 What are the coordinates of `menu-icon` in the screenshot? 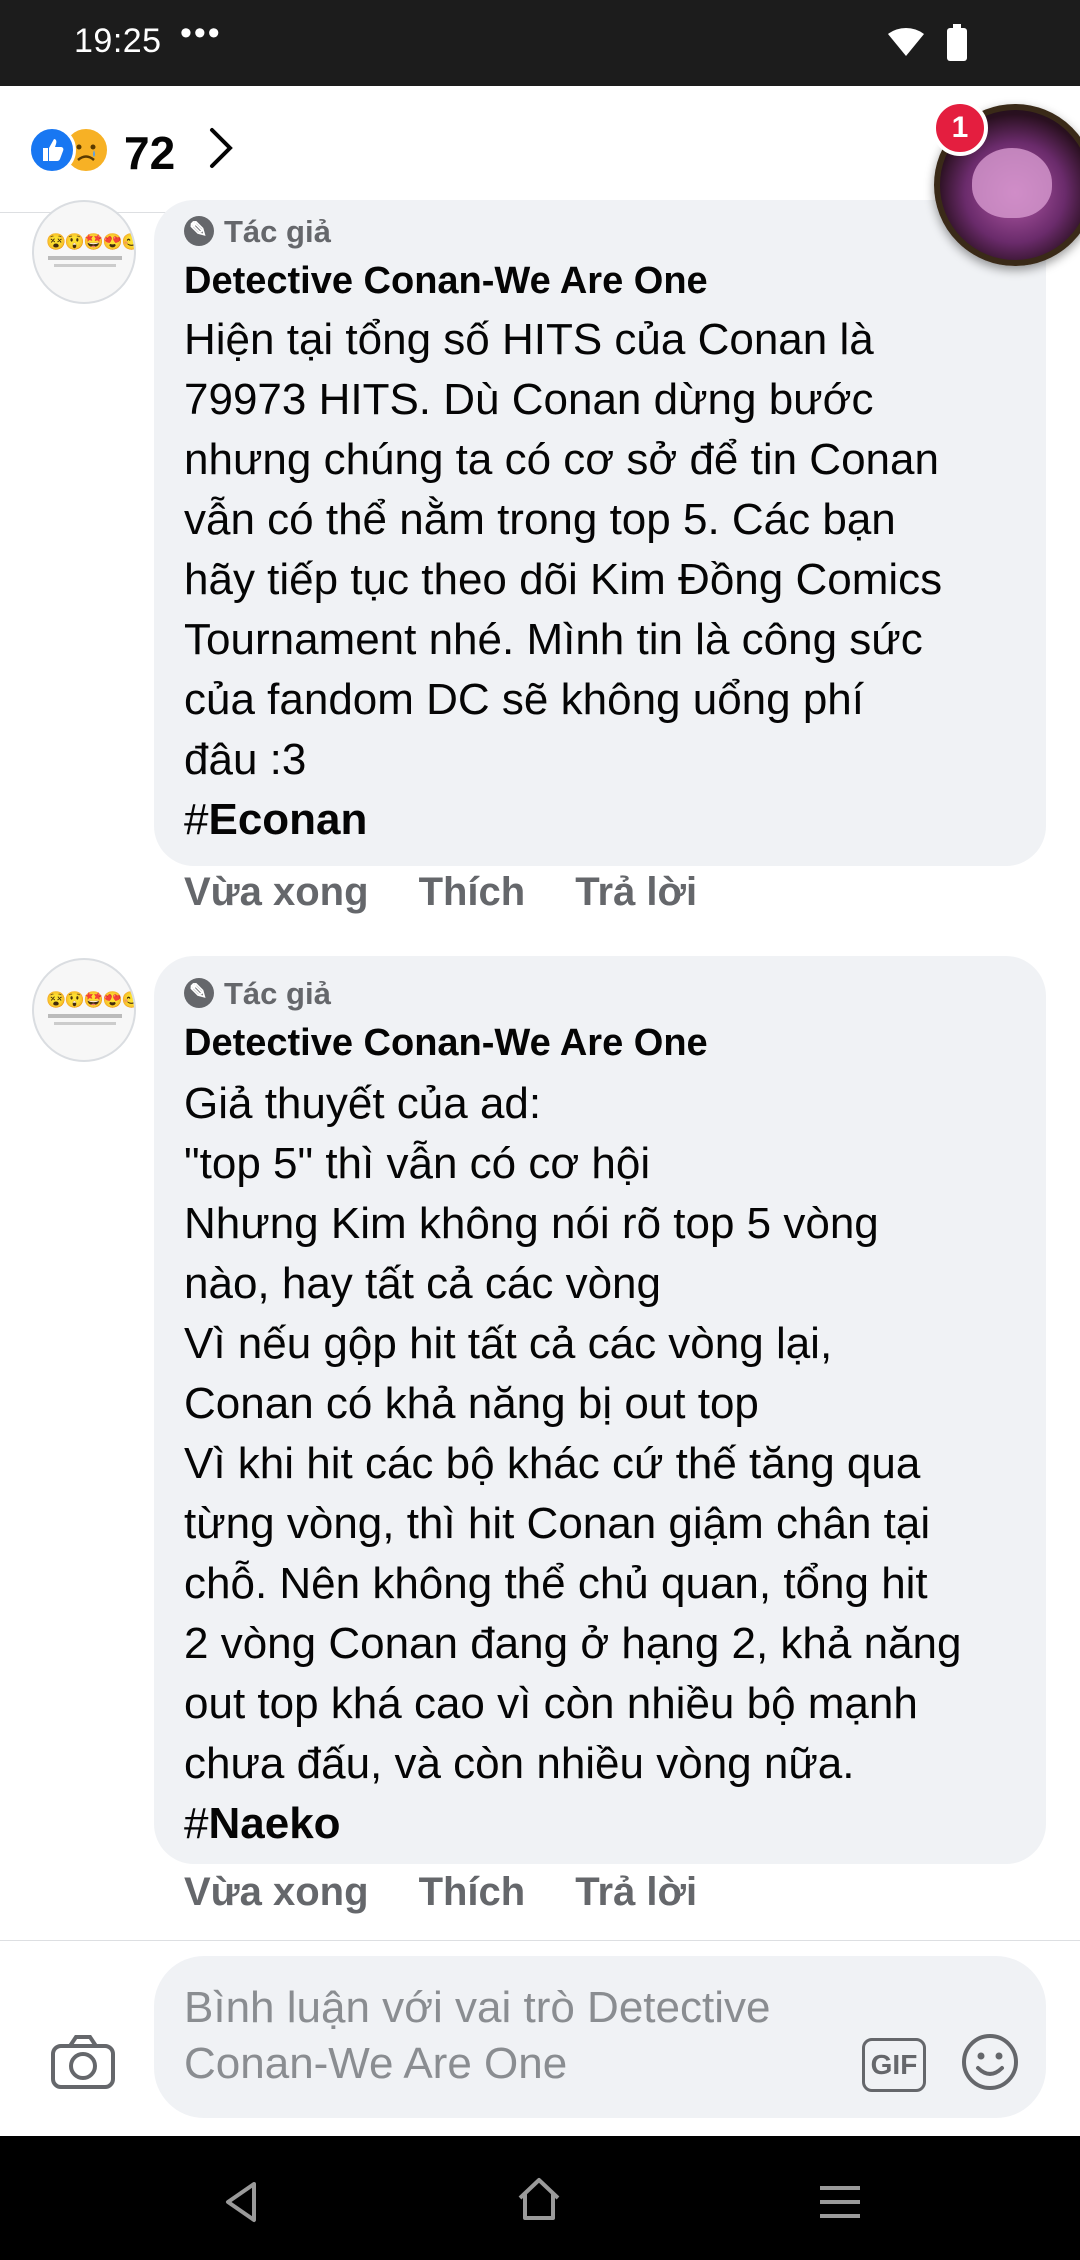 It's located at (840, 2202).